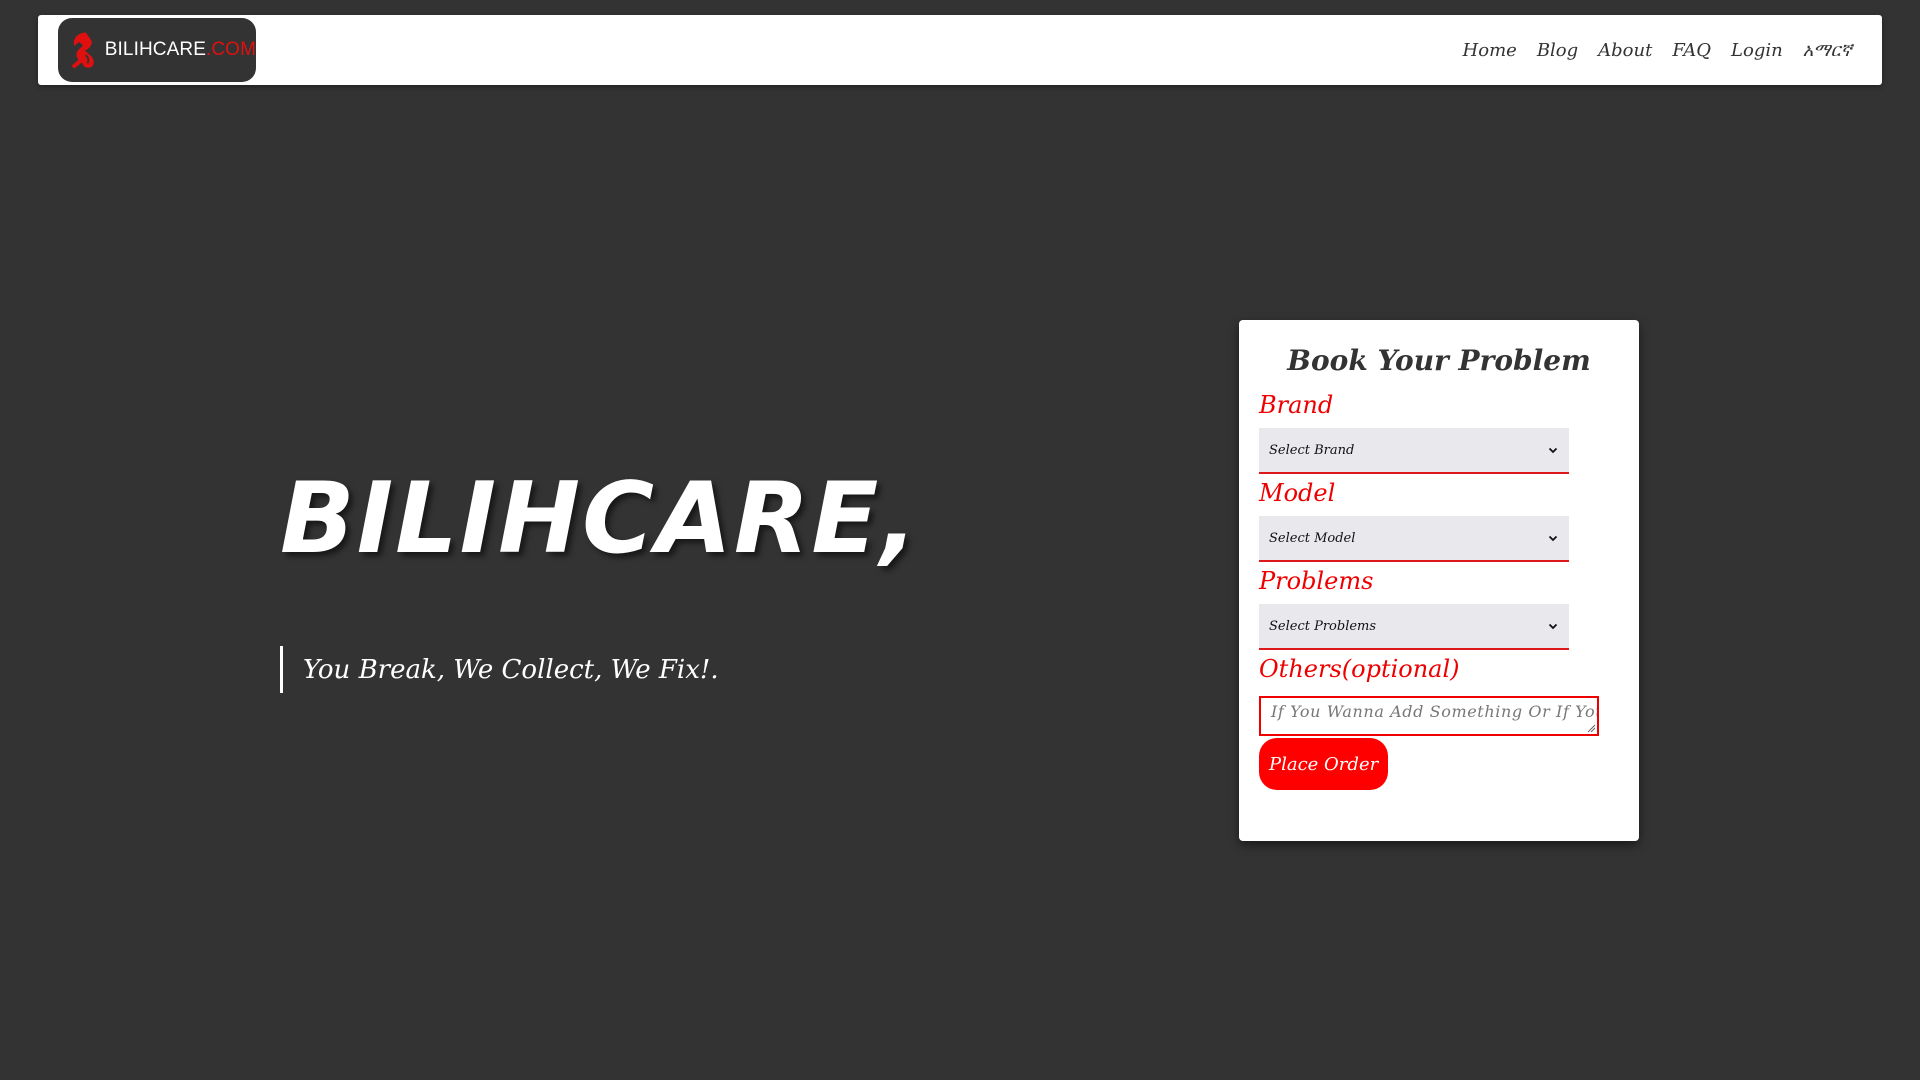 This screenshot has width=1920, height=1080. What do you see at coordinates (82, 50) in the screenshot?
I see `wrench-logo-icon` at bounding box center [82, 50].